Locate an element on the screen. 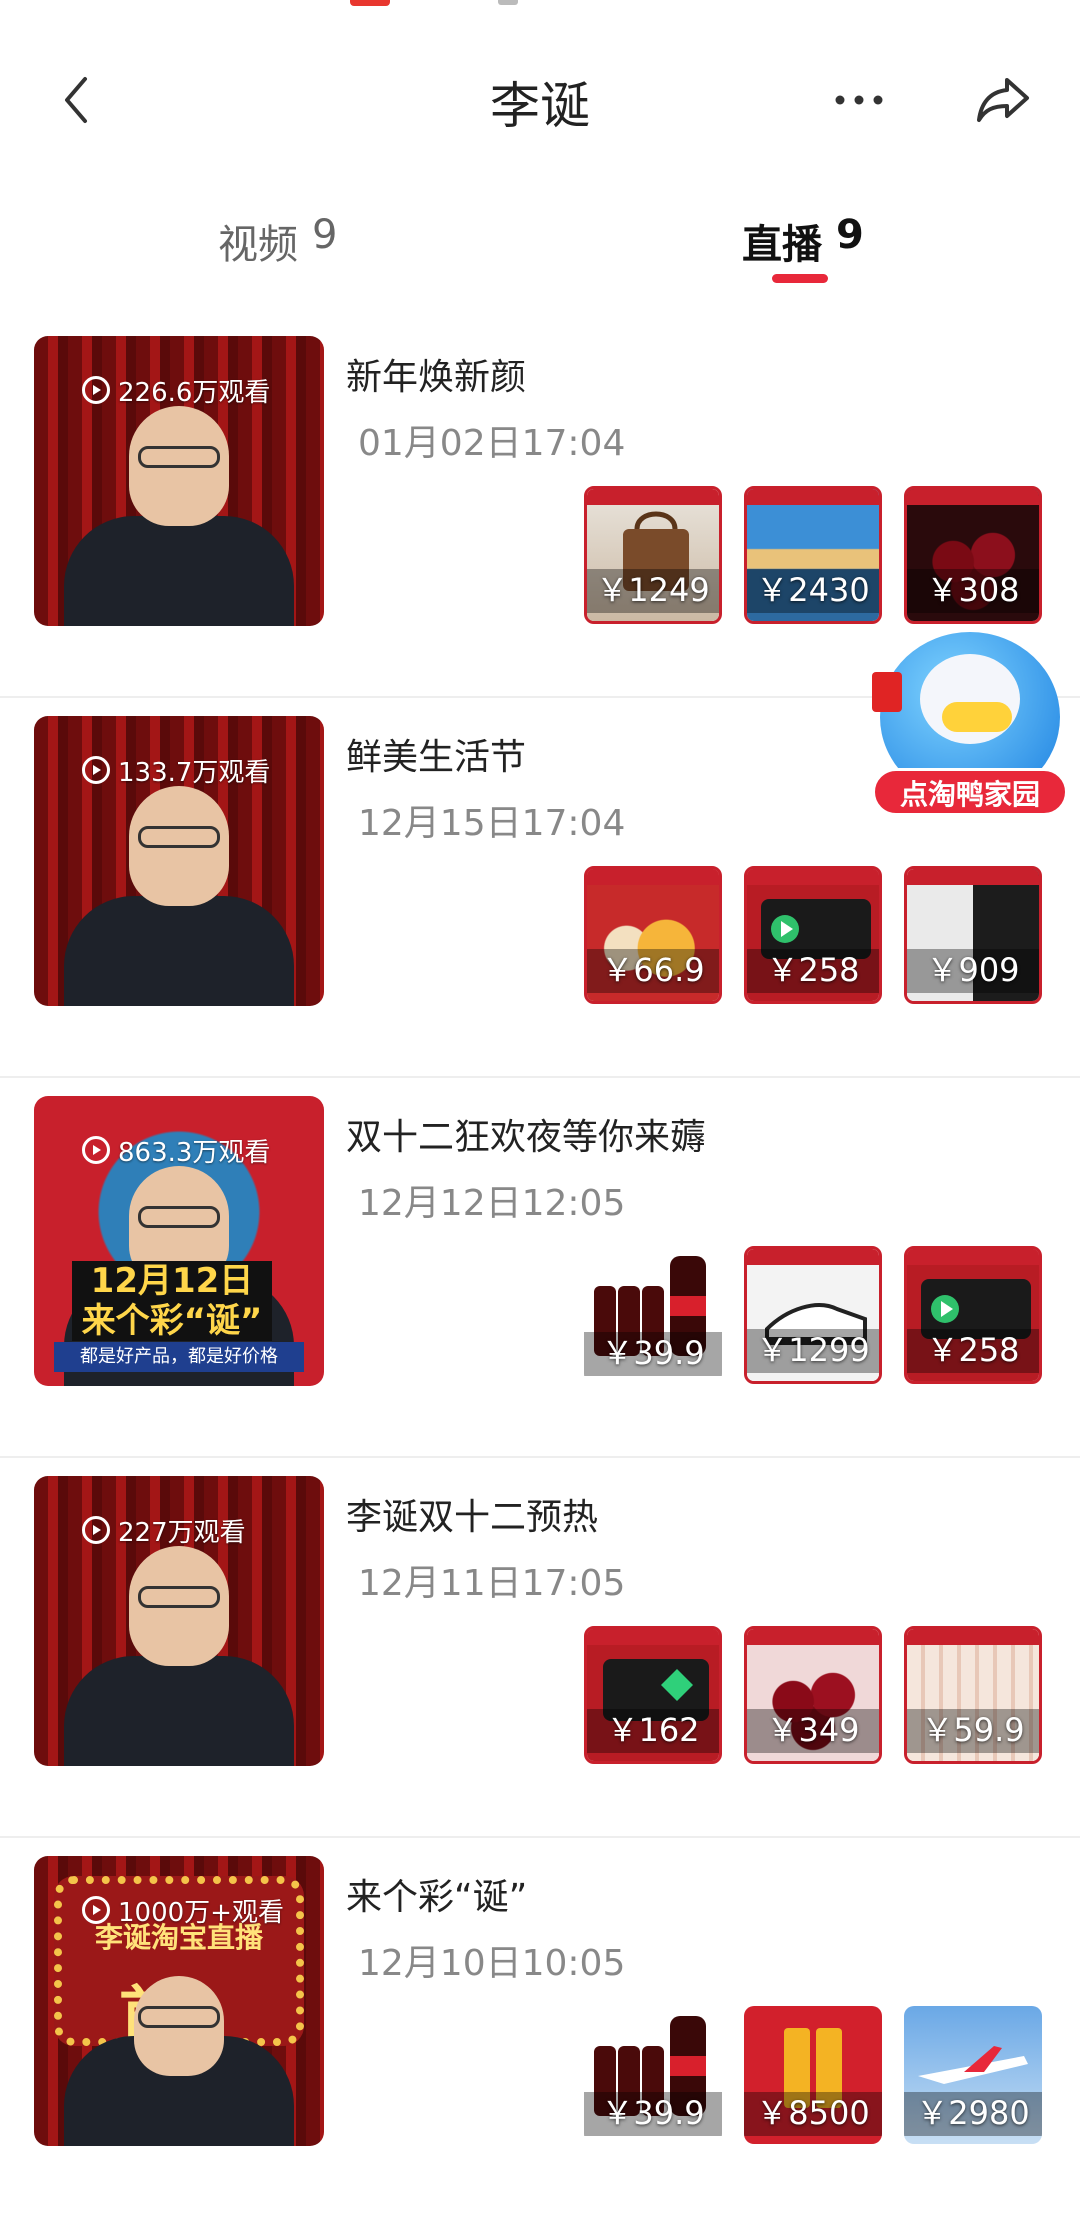 This screenshot has width=1080, height=2215. product-card: ￥349 is located at coordinates (813, 1695).